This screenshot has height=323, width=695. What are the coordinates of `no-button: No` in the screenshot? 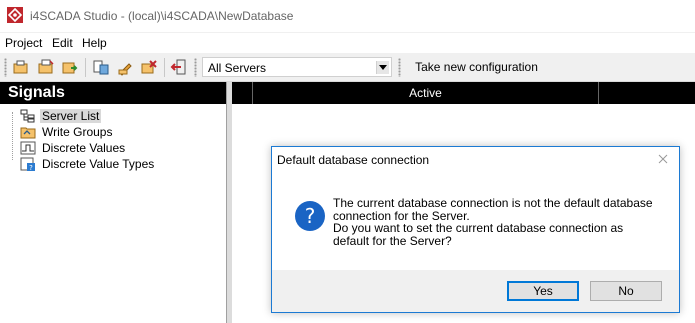 It's located at (626, 291).